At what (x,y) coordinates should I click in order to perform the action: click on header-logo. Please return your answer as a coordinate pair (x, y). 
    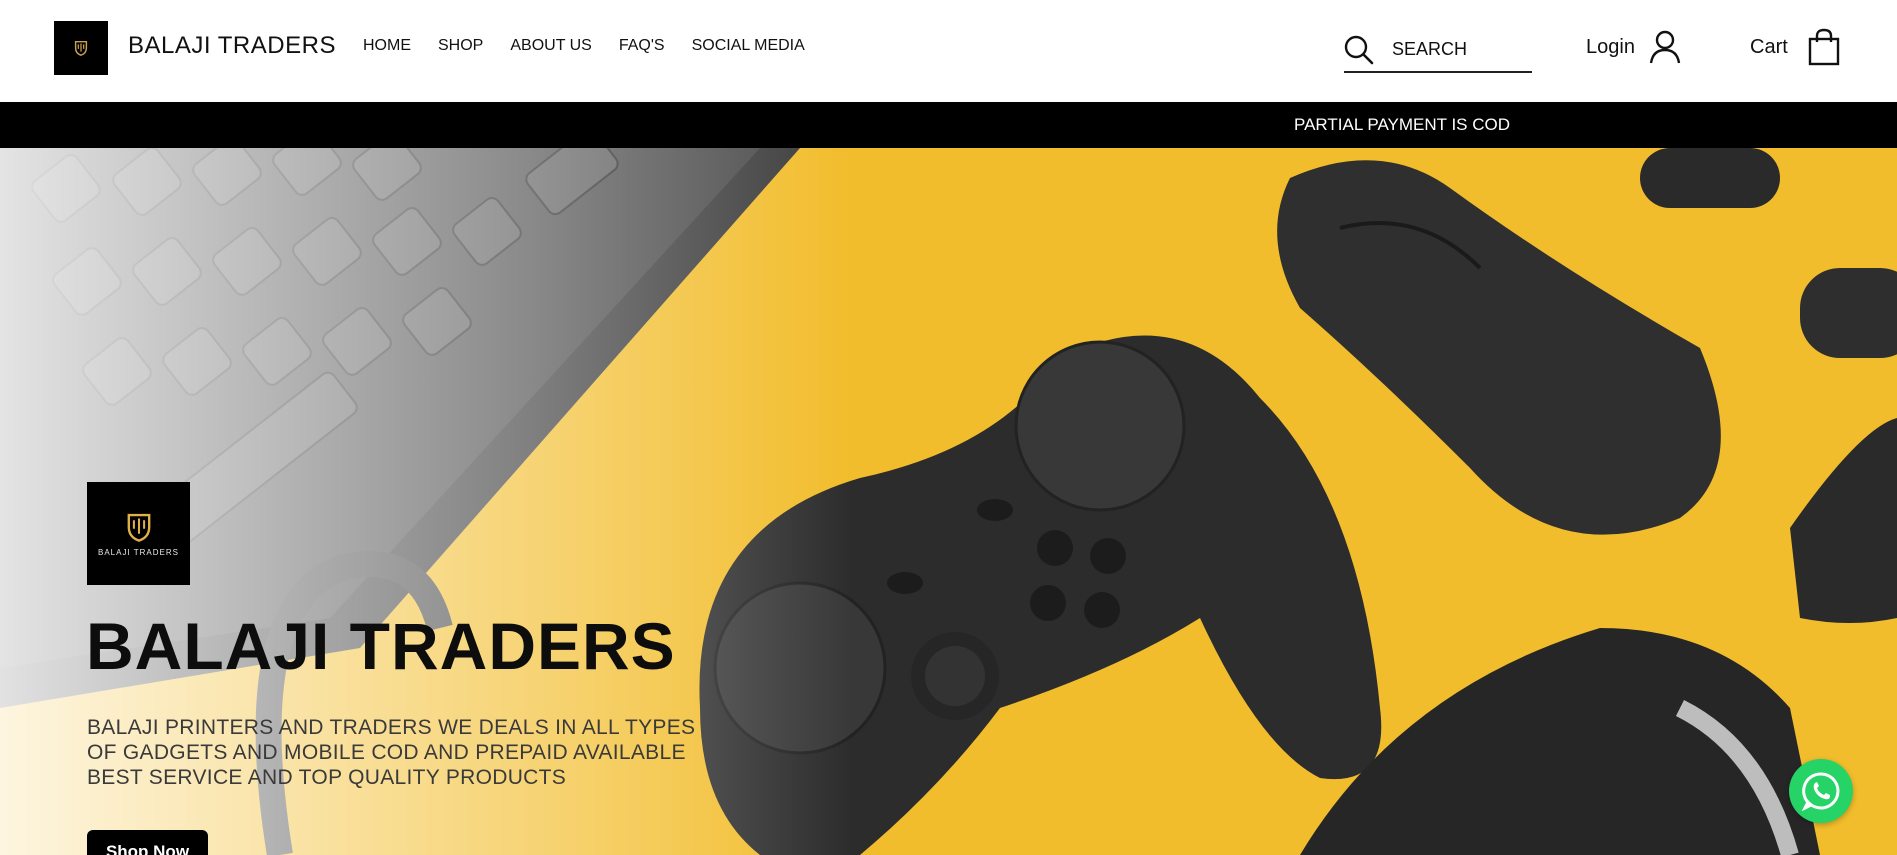
    Looking at the image, I should click on (81, 48).